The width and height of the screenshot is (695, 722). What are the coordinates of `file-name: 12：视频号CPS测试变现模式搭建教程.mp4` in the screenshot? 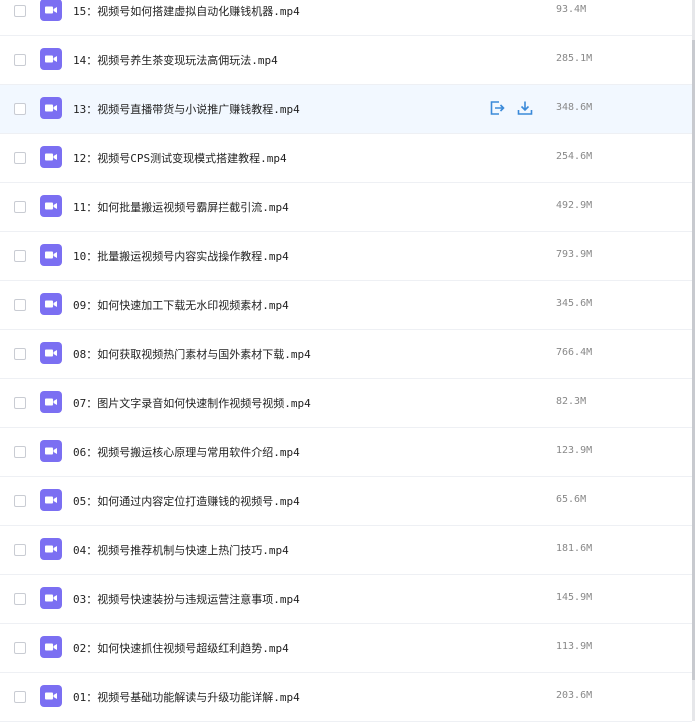 It's located at (180, 158).